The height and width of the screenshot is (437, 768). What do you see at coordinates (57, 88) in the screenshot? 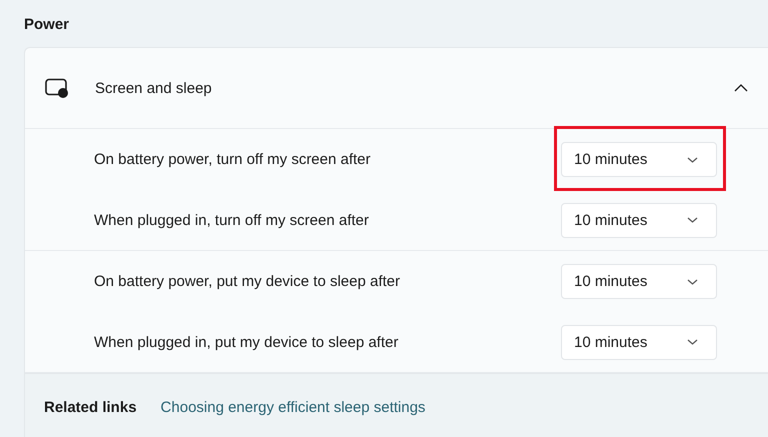
I see `screen-sleep-icon` at bounding box center [57, 88].